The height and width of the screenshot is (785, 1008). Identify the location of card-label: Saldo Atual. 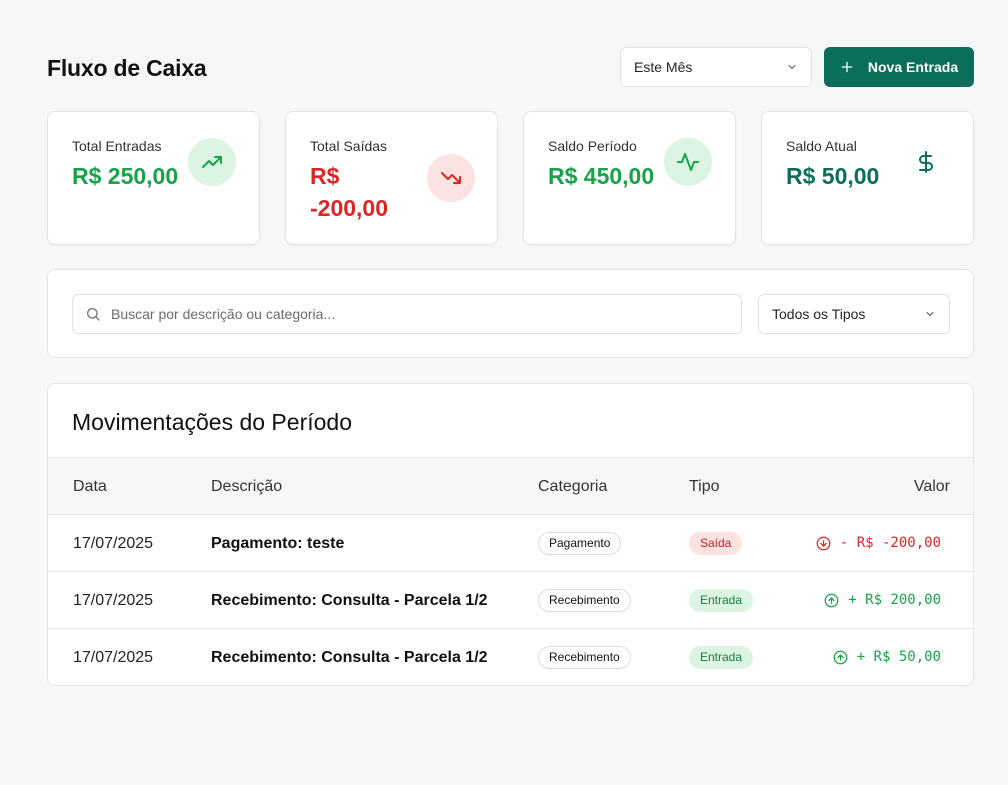
(821, 146).